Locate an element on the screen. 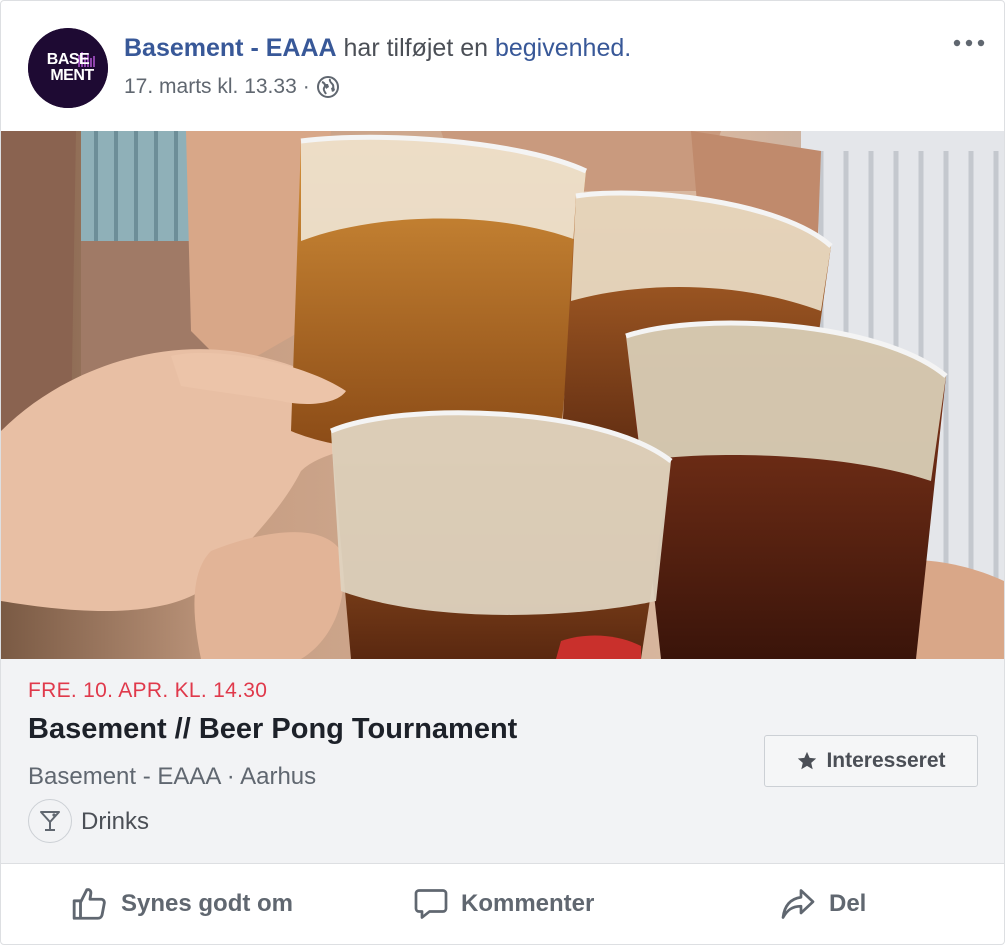 The image size is (1005, 945). post-actions: Synes godt om Kommenter Del is located at coordinates (502, 904).